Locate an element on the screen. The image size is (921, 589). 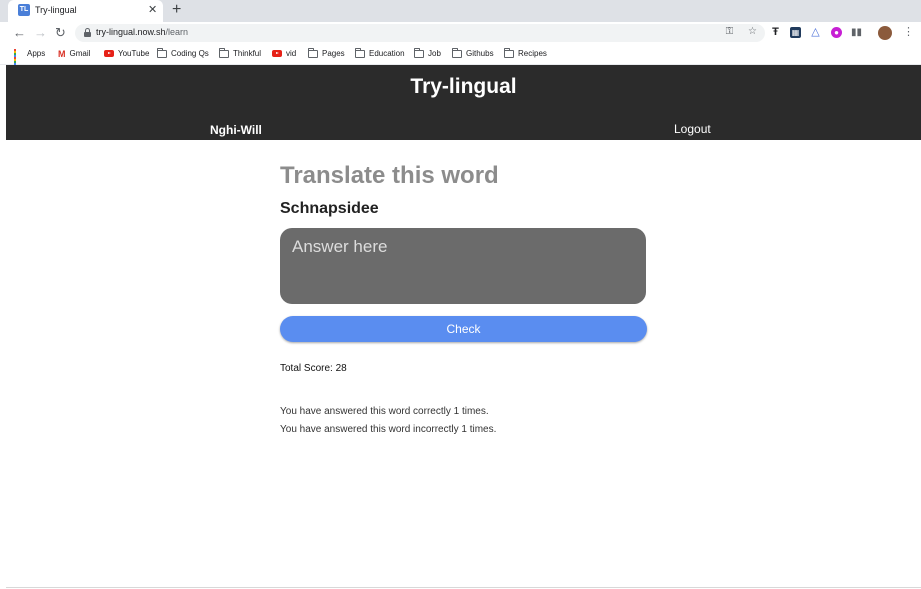
extension-icon: Ŧ is located at coordinates (775, 32).